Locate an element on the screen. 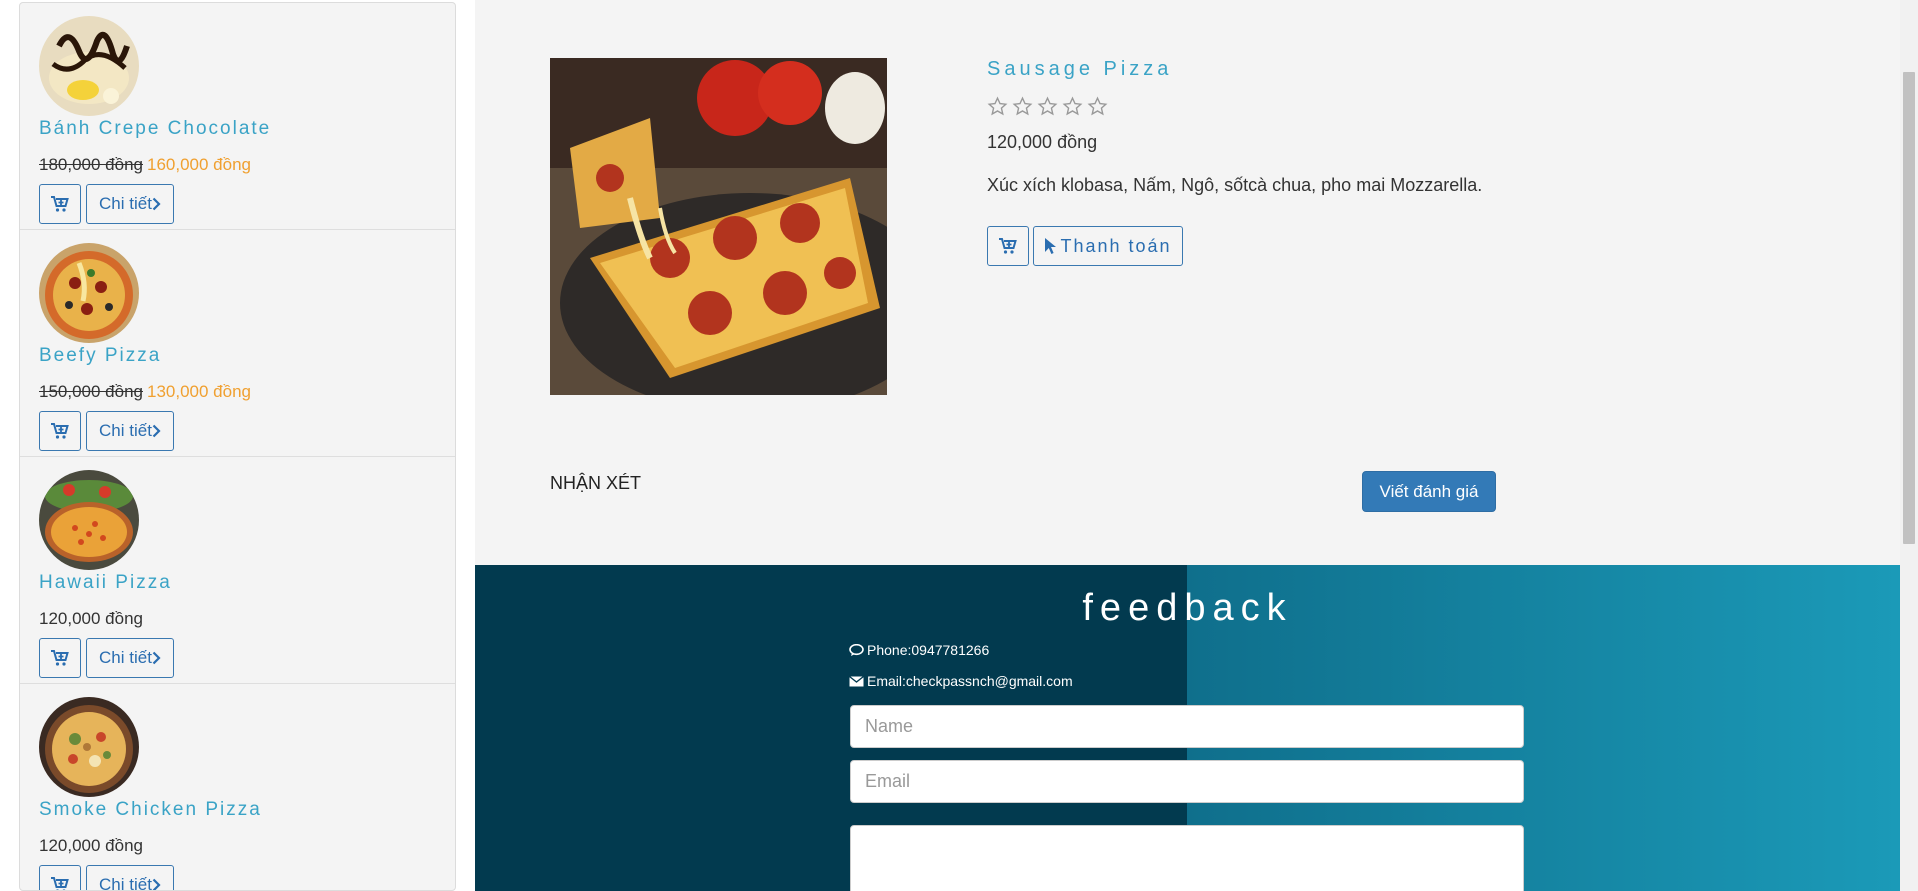 The height and width of the screenshot is (891, 1918). envelope-icon is located at coordinates (856, 680).